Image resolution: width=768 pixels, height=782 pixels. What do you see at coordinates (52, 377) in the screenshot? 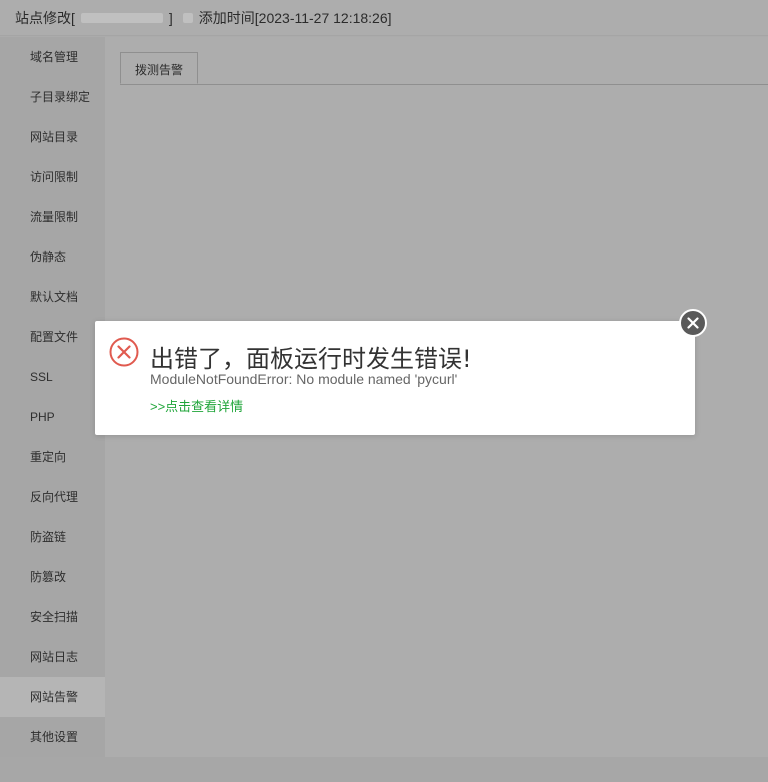
I see `sidebar-item-ssl: SSL` at bounding box center [52, 377].